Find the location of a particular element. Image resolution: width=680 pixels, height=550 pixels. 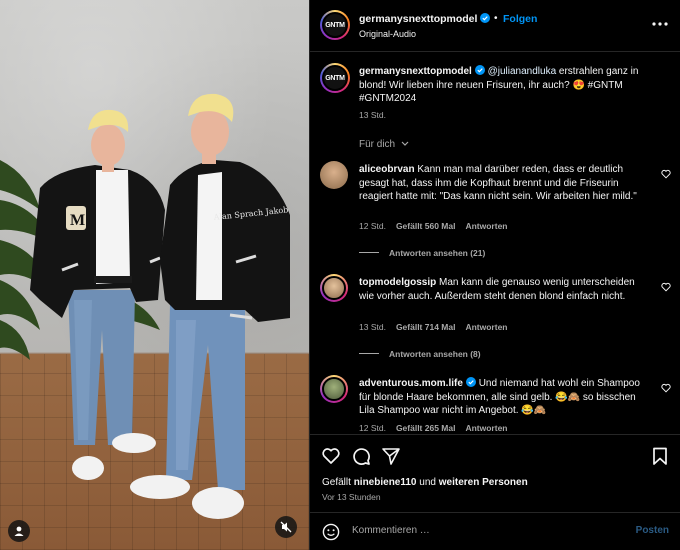

comment-filter-dropdown: Für dich is located at coordinates (384, 144).